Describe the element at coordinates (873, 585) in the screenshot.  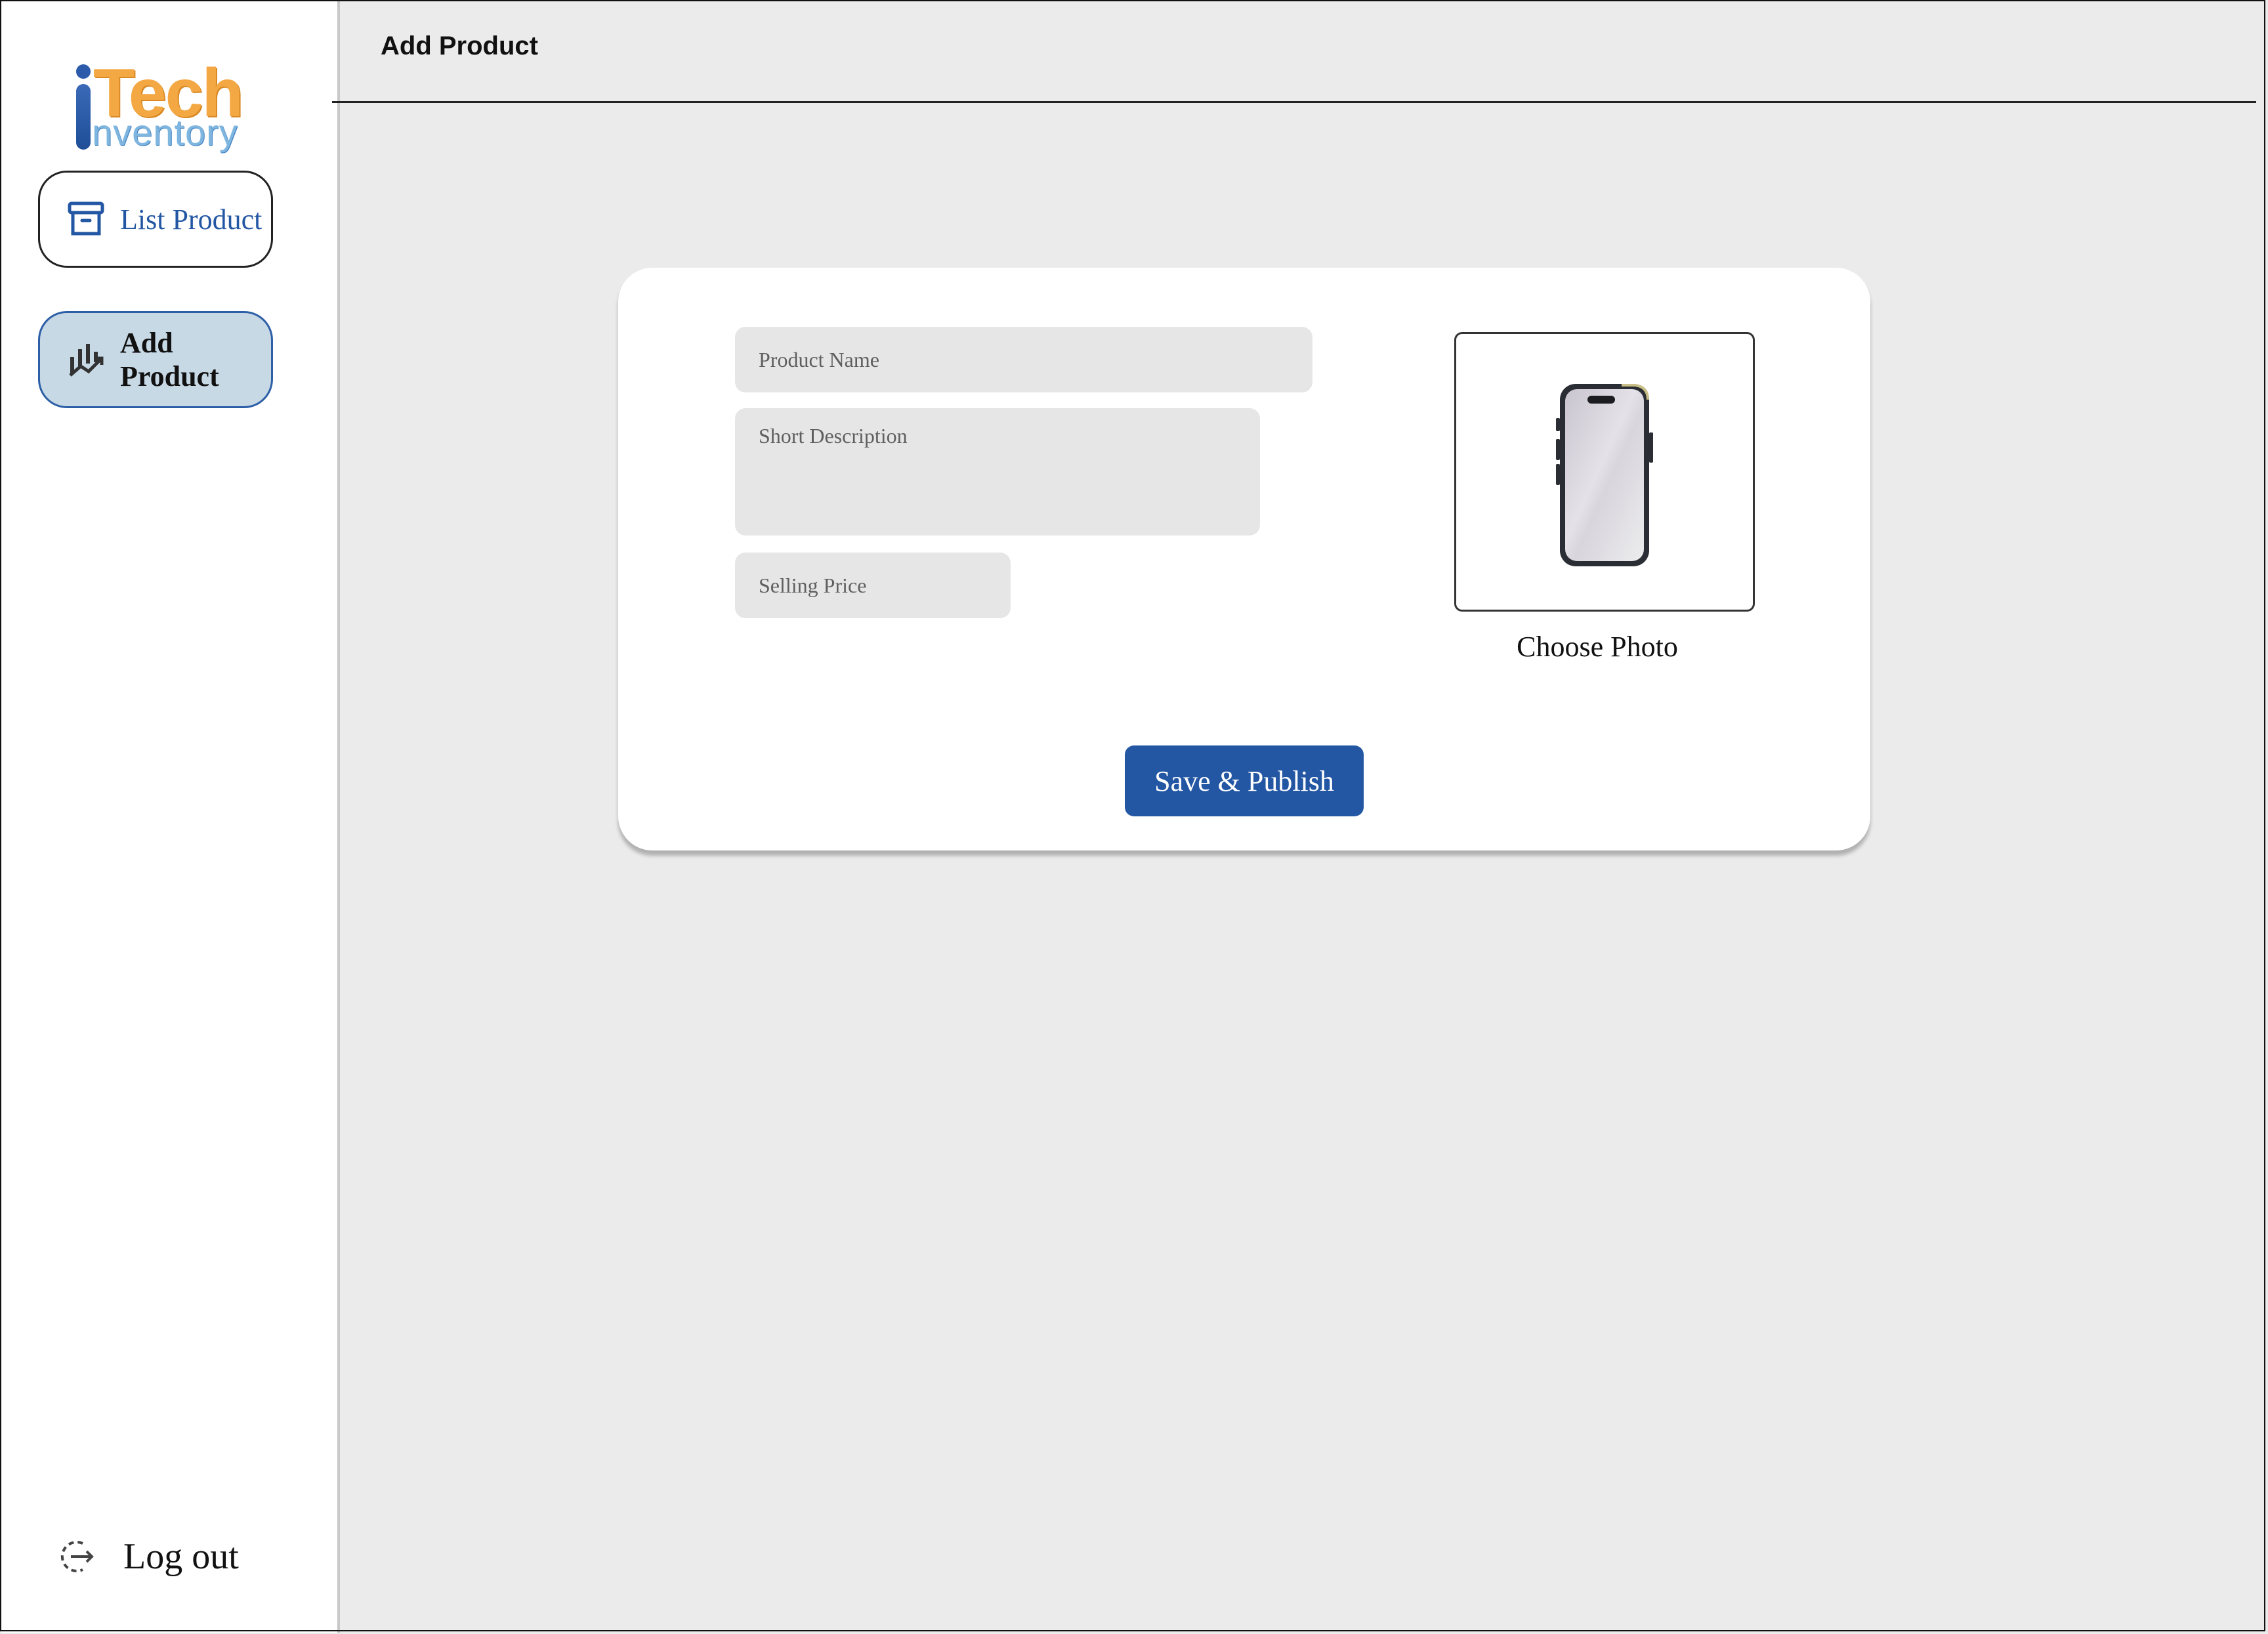
I see `selling-price-input` at that location.